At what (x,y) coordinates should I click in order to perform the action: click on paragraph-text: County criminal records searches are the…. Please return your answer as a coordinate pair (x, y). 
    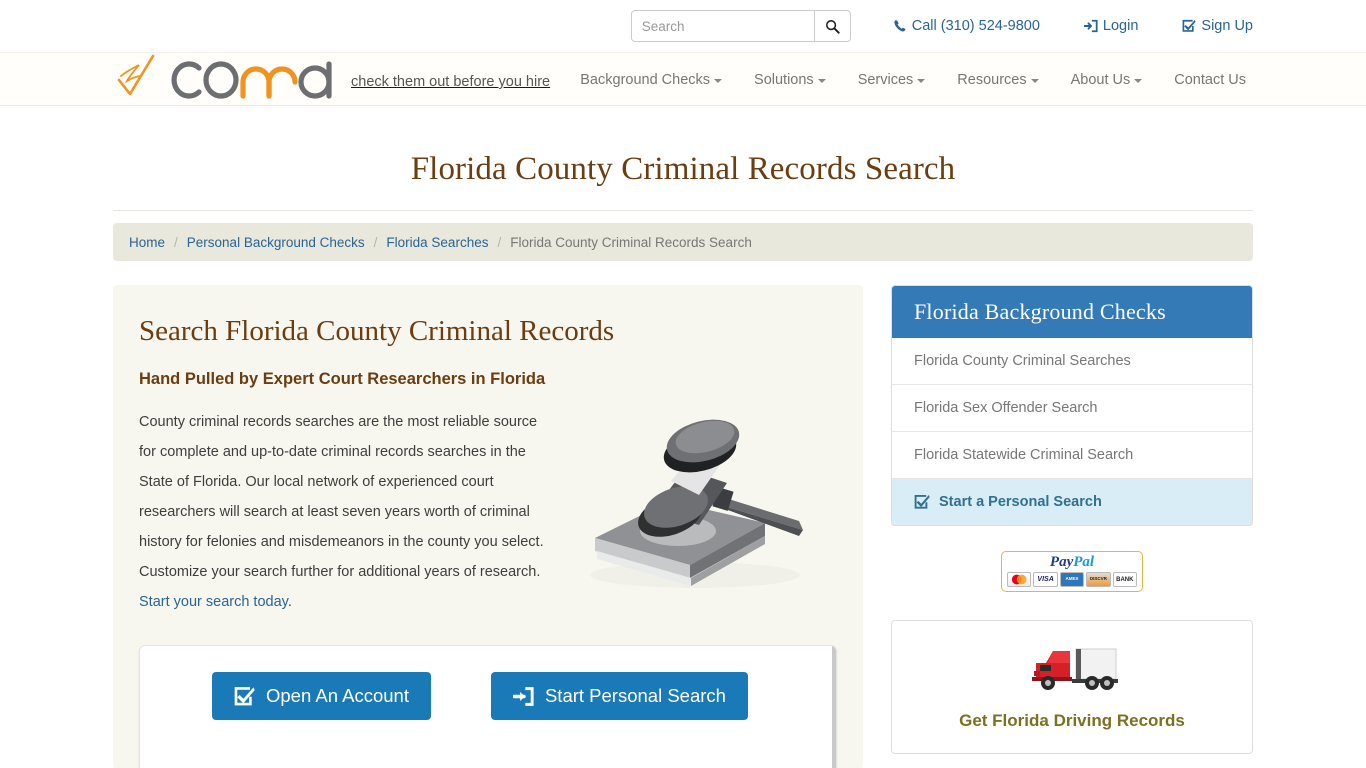
    Looking at the image, I should click on (341, 497).